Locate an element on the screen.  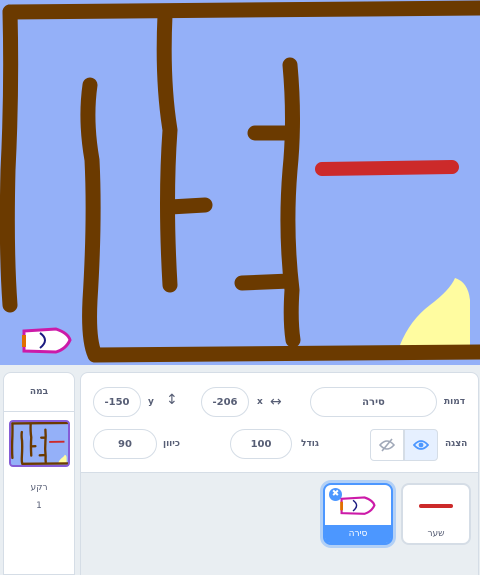
boat-sprite is located at coordinates (47, 340).